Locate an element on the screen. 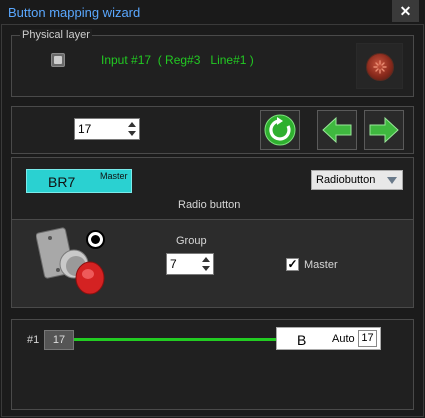 The height and width of the screenshot is (418, 425). window-title: Button mapping wizard is located at coordinates (74, 12).